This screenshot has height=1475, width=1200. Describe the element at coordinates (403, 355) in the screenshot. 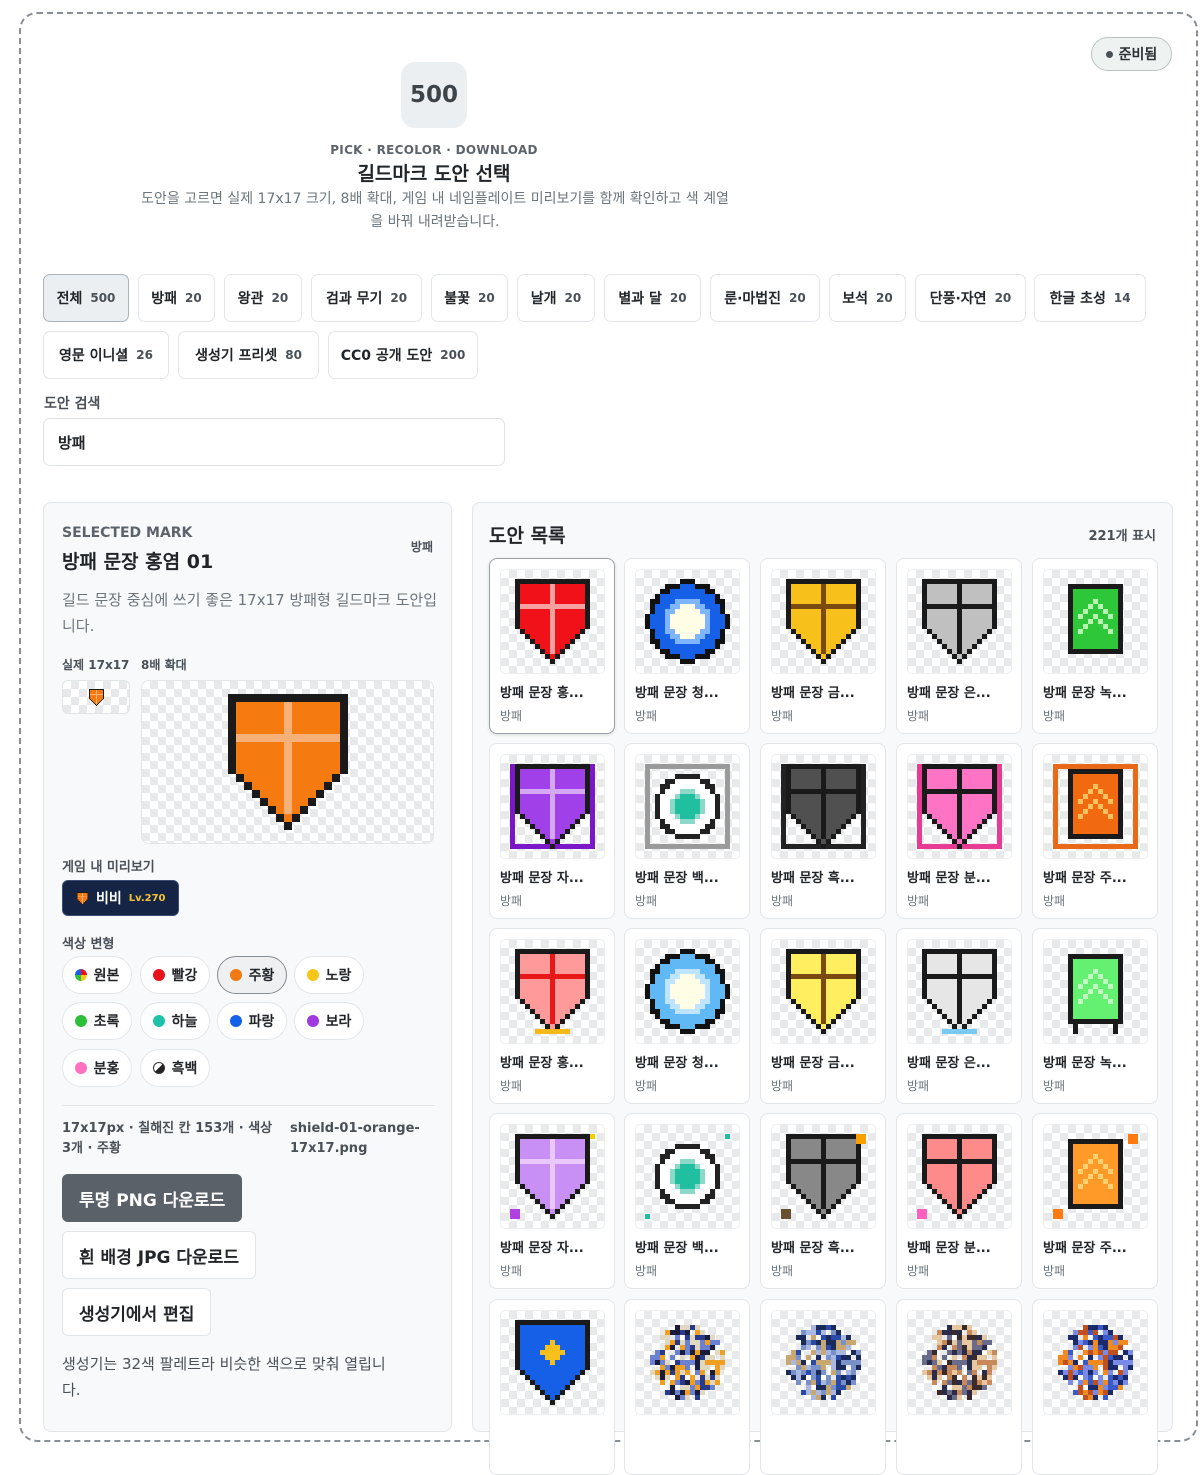

I see `filter-chip: CC0 공개 도안 200` at that location.